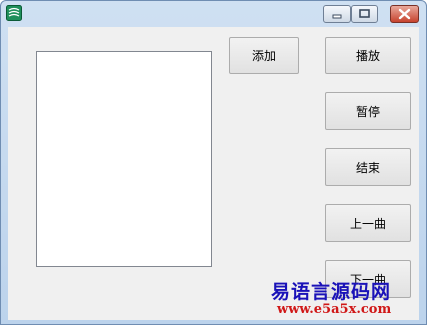 The image size is (427, 325). What do you see at coordinates (368, 55) in the screenshot?
I see `play-button: 播放` at bounding box center [368, 55].